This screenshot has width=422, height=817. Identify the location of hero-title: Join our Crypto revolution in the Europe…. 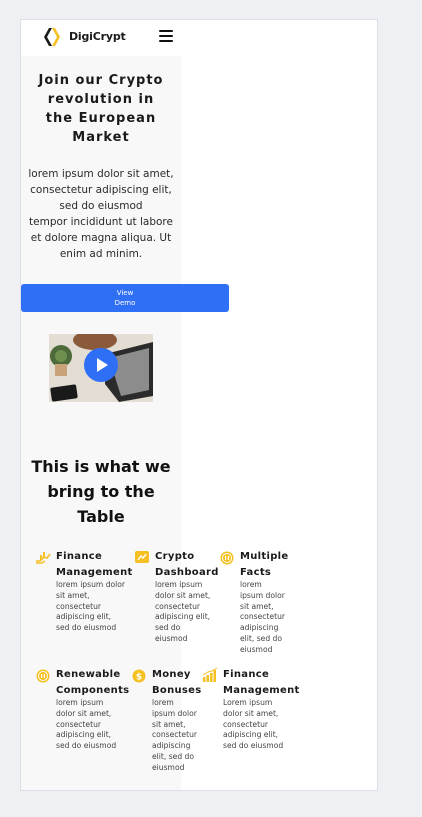
(101, 109).